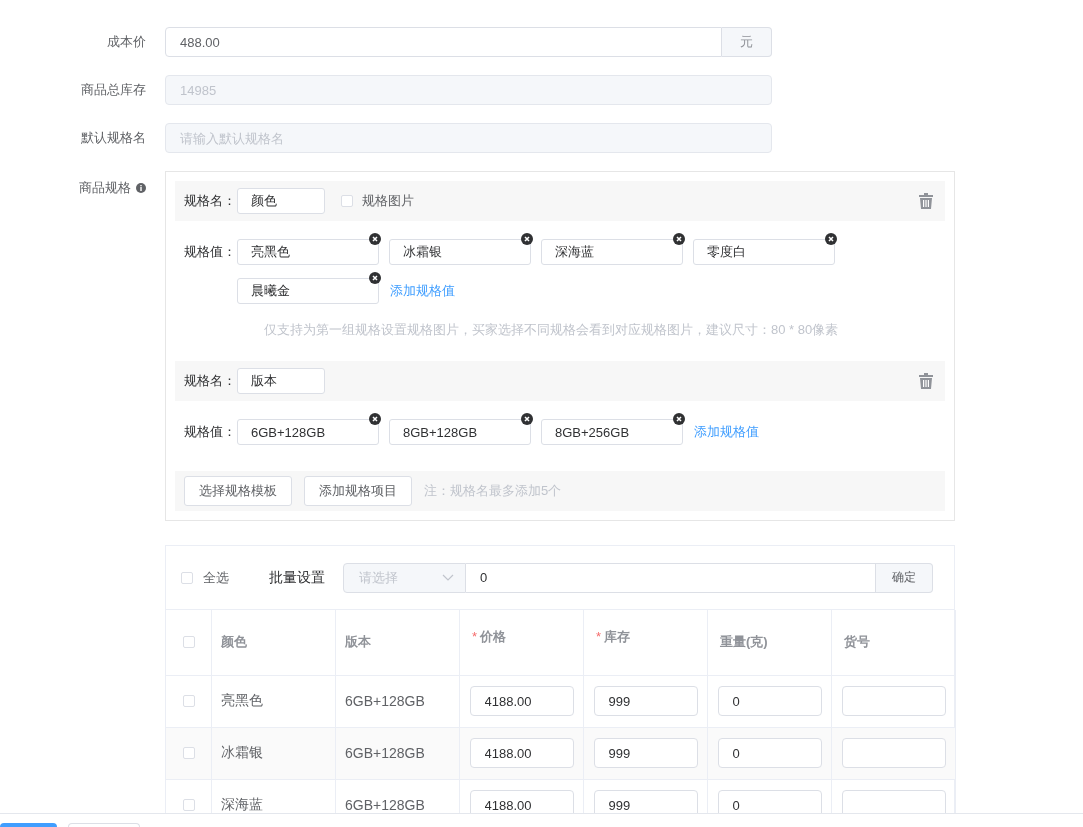 This screenshot has width=1083, height=827. I want to click on table-cell: 亮黑色, so click(242, 700).